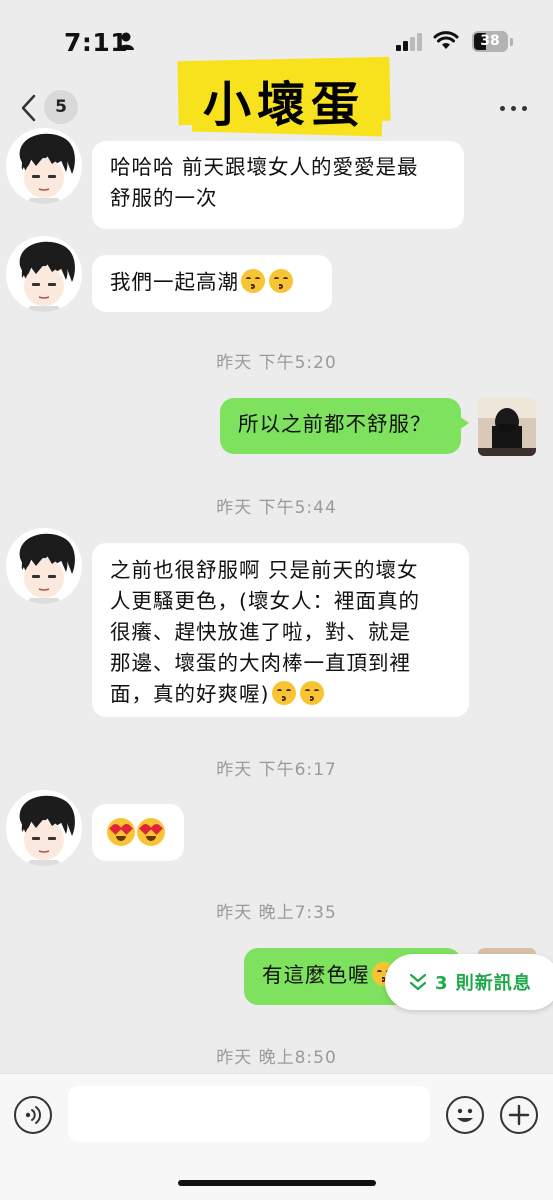 This screenshot has height=1200, width=553. I want to click on plus-icon, so click(519, 1115).